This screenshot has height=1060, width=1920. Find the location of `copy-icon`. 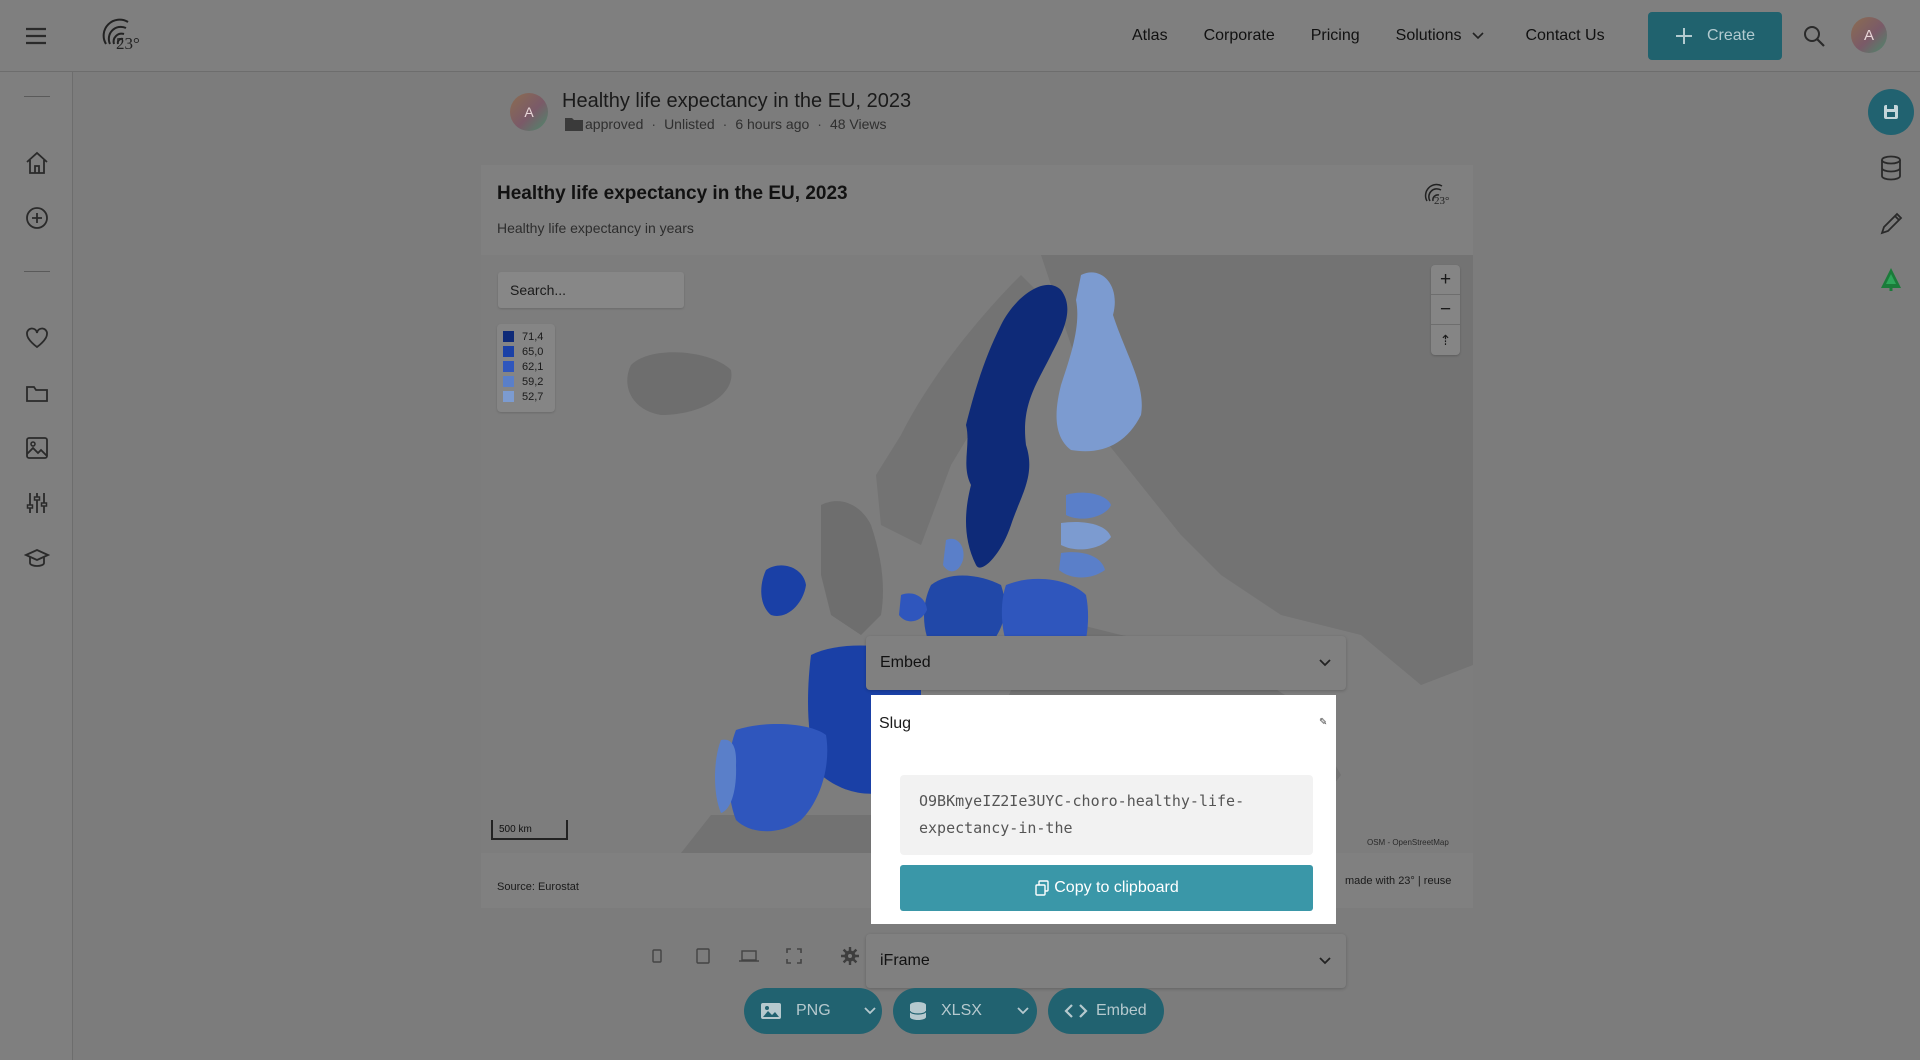

copy-icon is located at coordinates (1042, 888).